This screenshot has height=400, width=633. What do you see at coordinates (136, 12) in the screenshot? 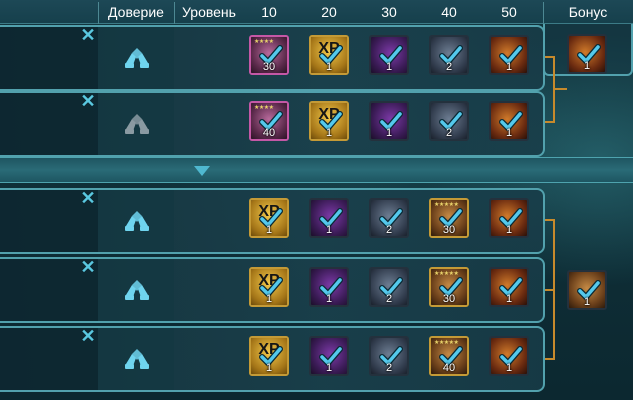
I see `header-trust: Доверие` at bounding box center [136, 12].